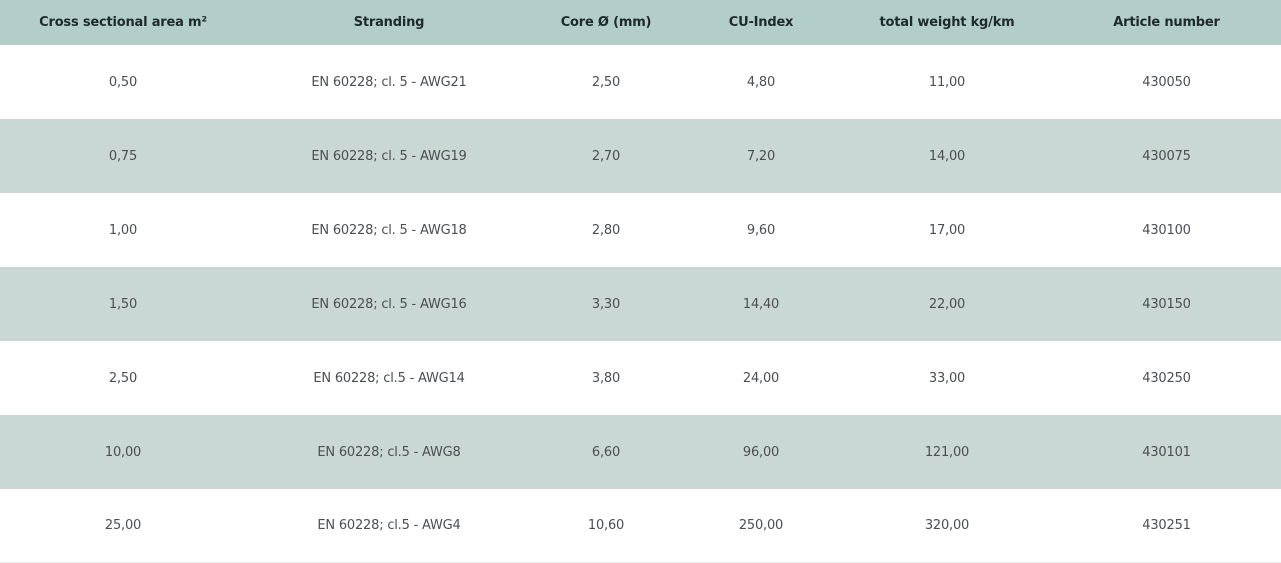 This screenshot has height=563, width=1281. Describe the element at coordinates (947, 22) in the screenshot. I see `column-header-total-weight: total weight kg/km` at that location.